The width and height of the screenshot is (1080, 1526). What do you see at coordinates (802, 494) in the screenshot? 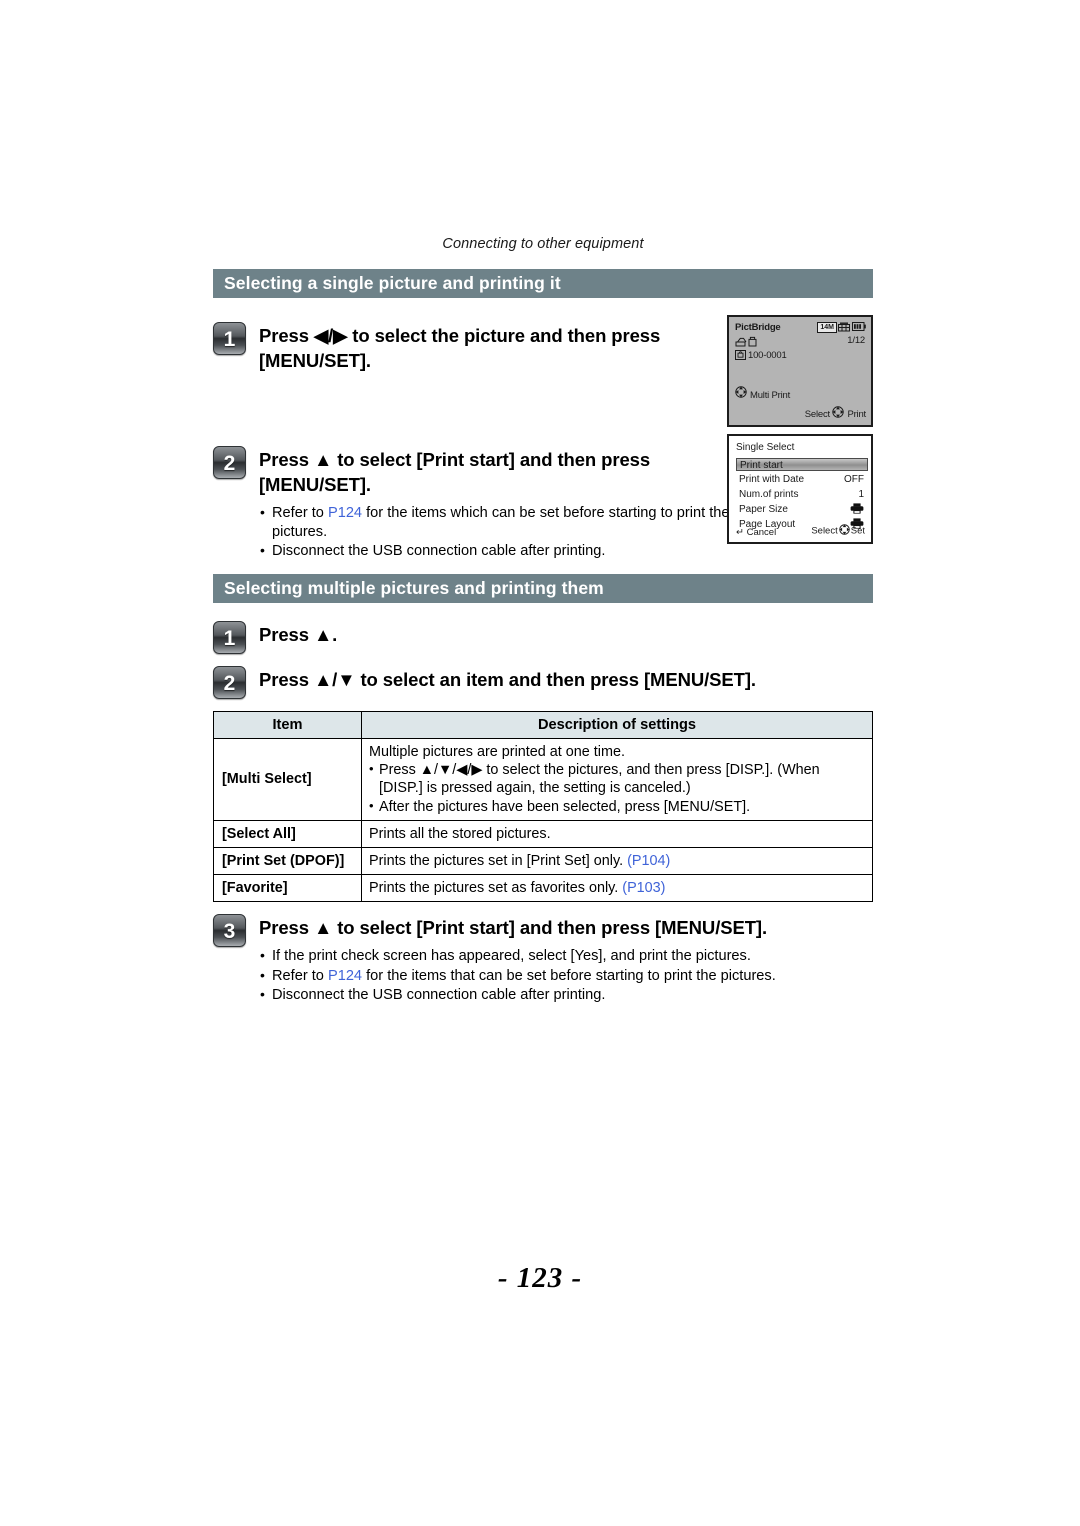
I see `menu-row-num-of-prints: Num.of prints 1` at bounding box center [802, 494].